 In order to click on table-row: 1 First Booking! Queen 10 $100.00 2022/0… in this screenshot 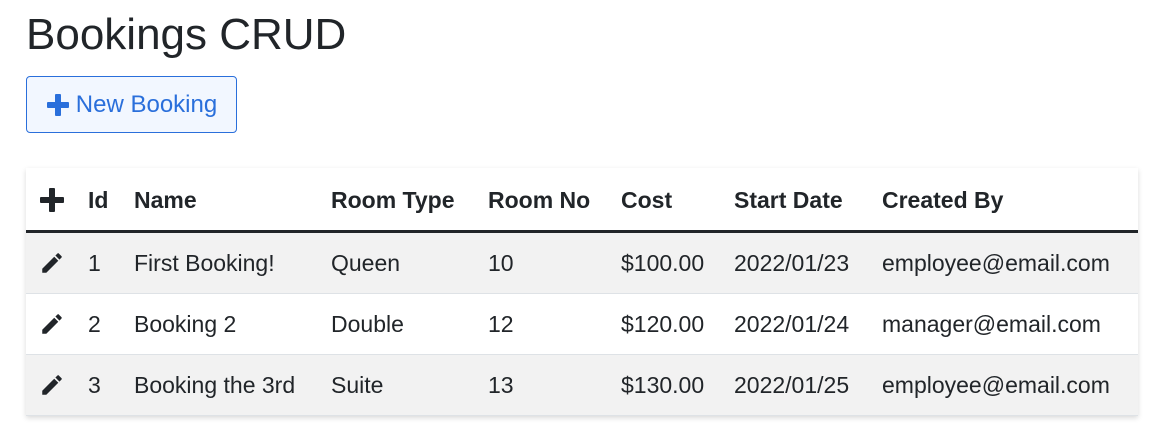, I will do `click(582, 262)`.